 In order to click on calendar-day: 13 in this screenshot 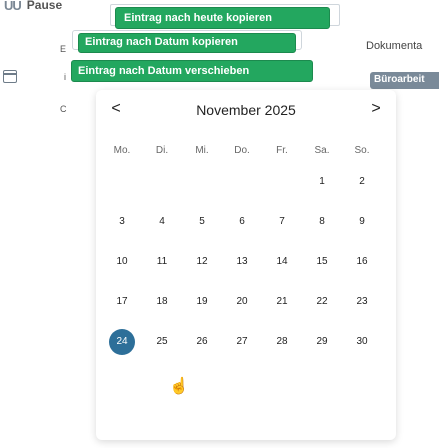, I will do `click(242, 262)`.